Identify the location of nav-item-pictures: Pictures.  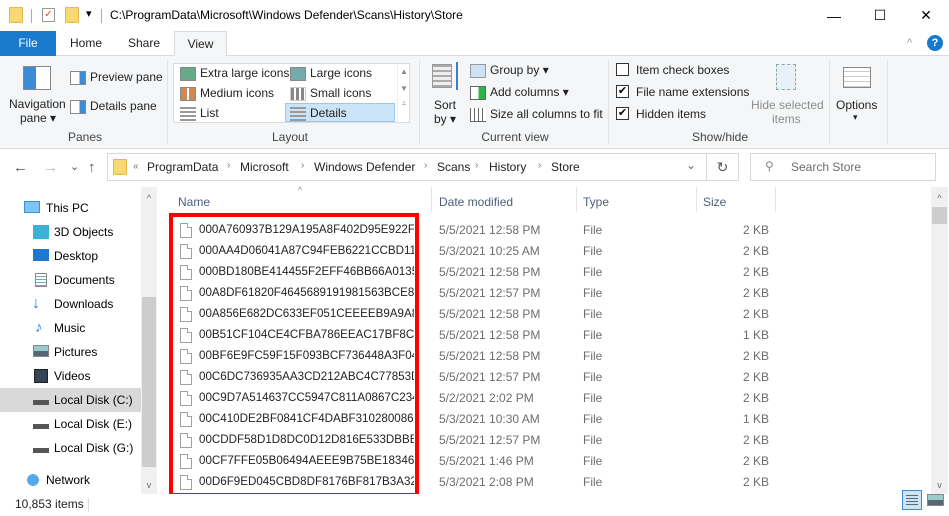
(70, 352).